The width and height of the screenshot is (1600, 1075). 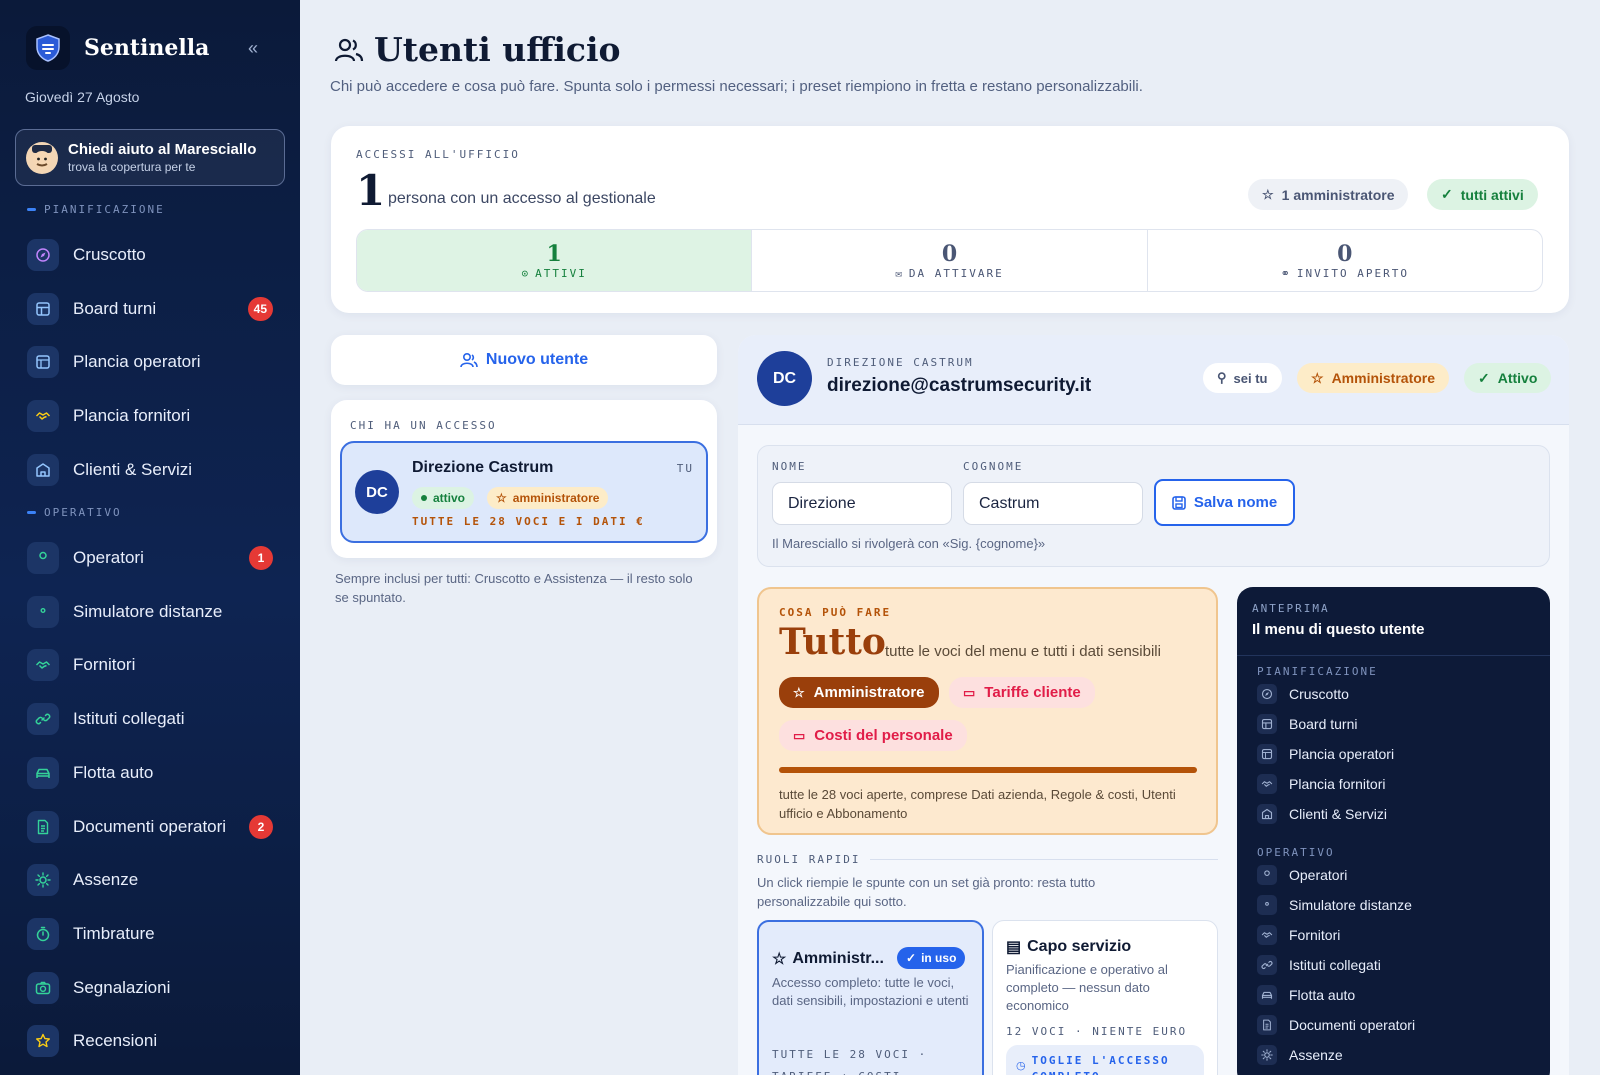 I want to click on grid-icon, so click(x=1267, y=724).